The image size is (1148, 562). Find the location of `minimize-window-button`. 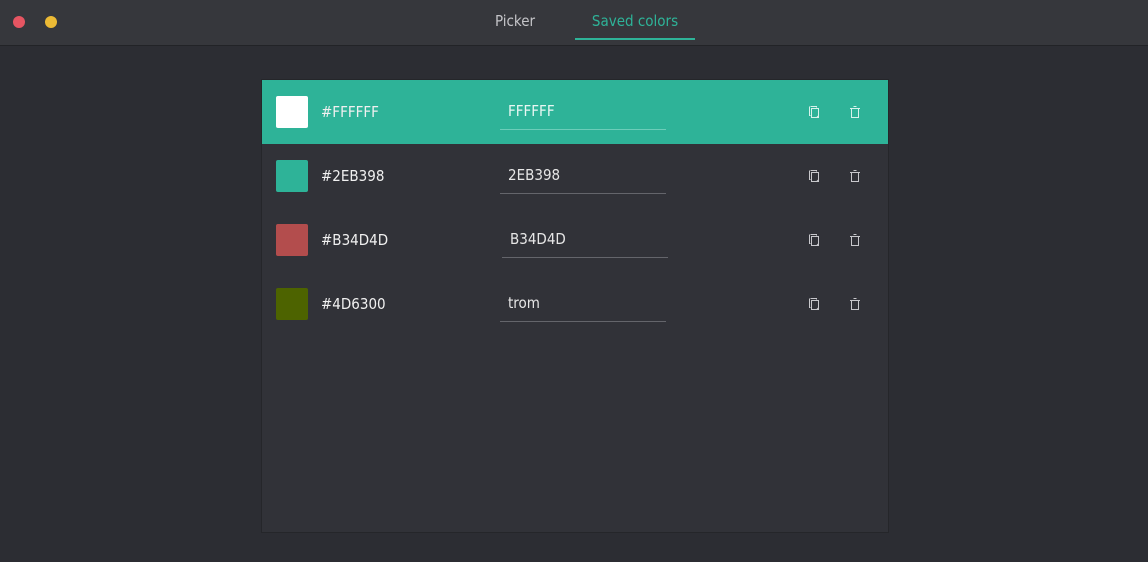

minimize-window-button is located at coordinates (51, 22).